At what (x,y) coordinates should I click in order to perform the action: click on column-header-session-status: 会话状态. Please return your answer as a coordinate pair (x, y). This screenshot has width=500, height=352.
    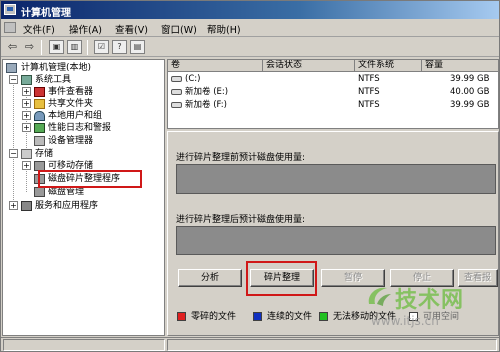
    Looking at the image, I should click on (309, 66).